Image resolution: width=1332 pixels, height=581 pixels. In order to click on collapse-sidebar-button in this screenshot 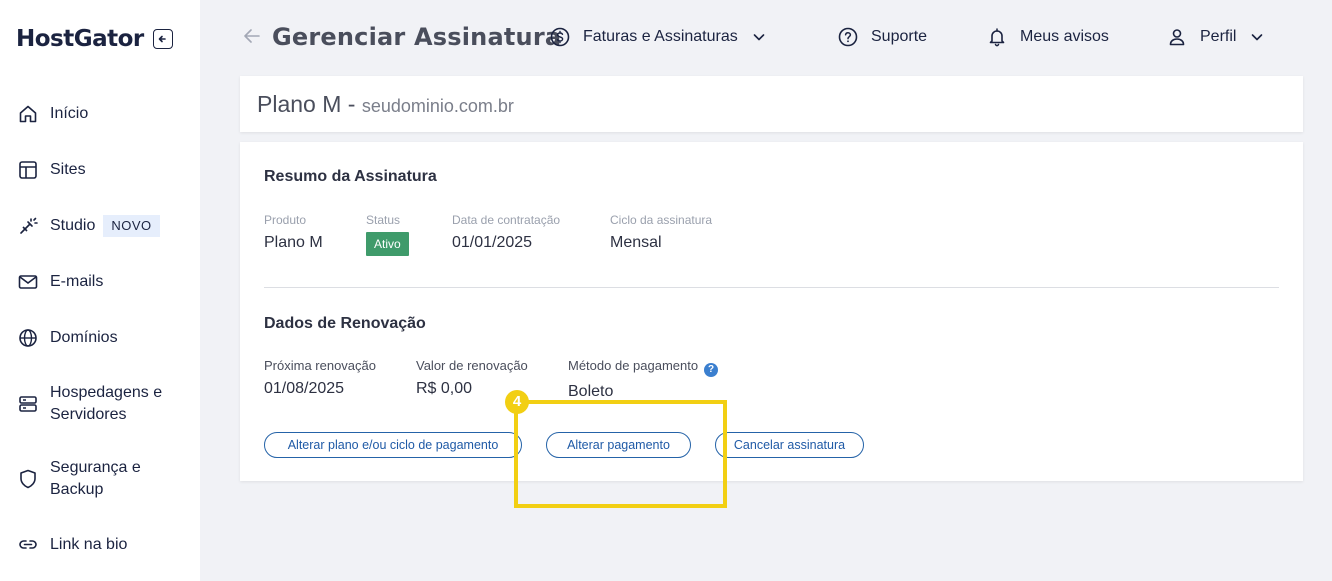, I will do `click(162, 39)`.